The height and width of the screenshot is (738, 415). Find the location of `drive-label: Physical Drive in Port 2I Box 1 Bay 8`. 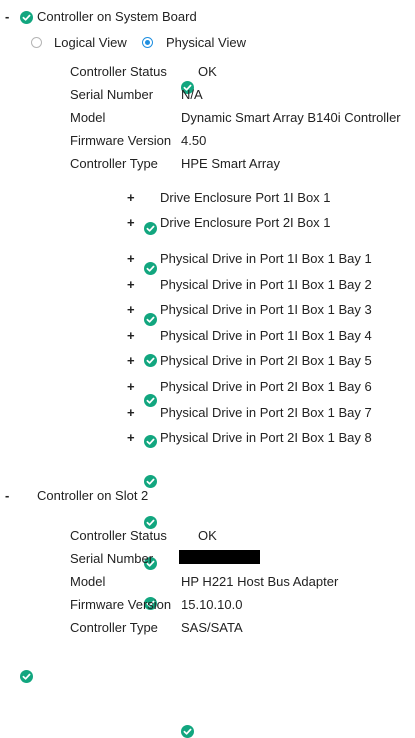

drive-label: Physical Drive in Port 2I Box 1 Bay 8 is located at coordinates (266, 437).